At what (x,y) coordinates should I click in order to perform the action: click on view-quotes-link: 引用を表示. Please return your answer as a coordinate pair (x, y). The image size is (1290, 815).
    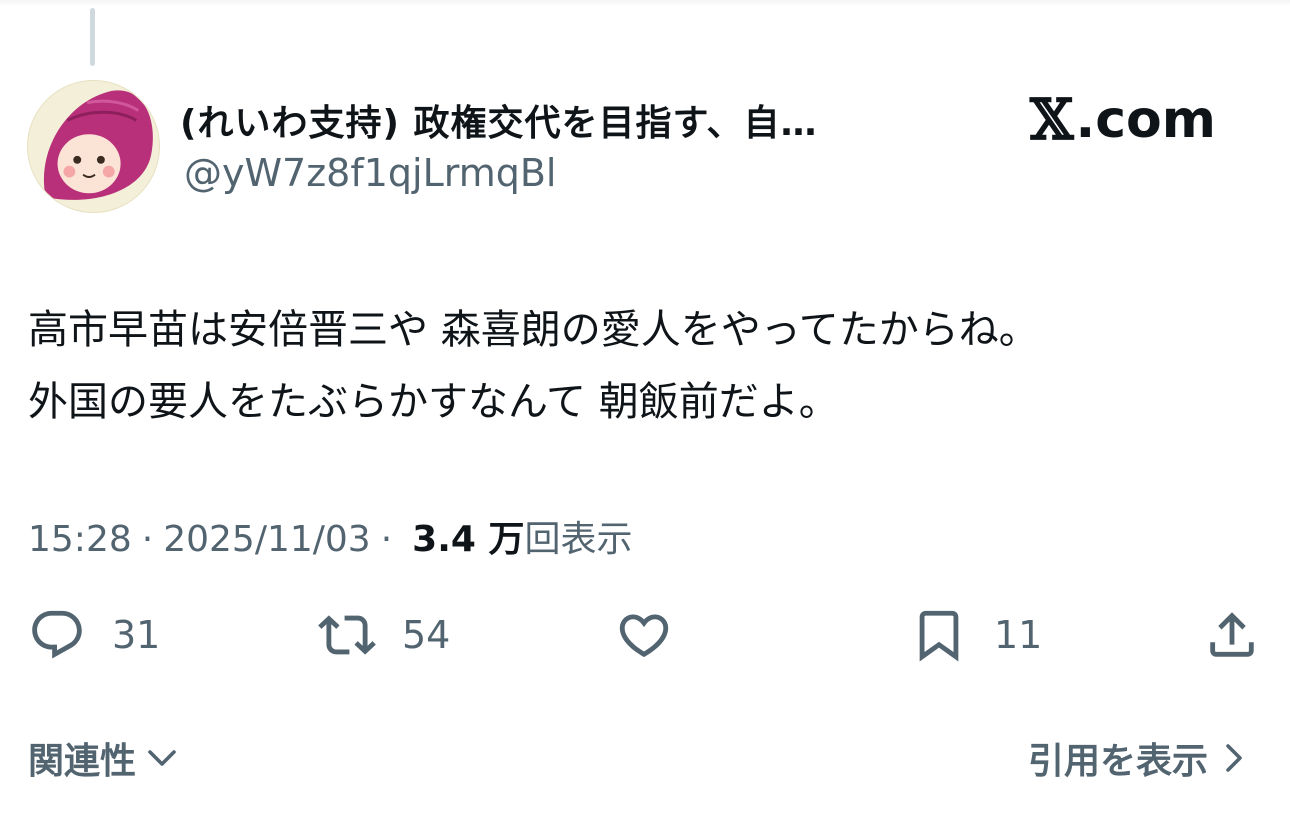
    Looking at the image, I should click on (1140, 758).